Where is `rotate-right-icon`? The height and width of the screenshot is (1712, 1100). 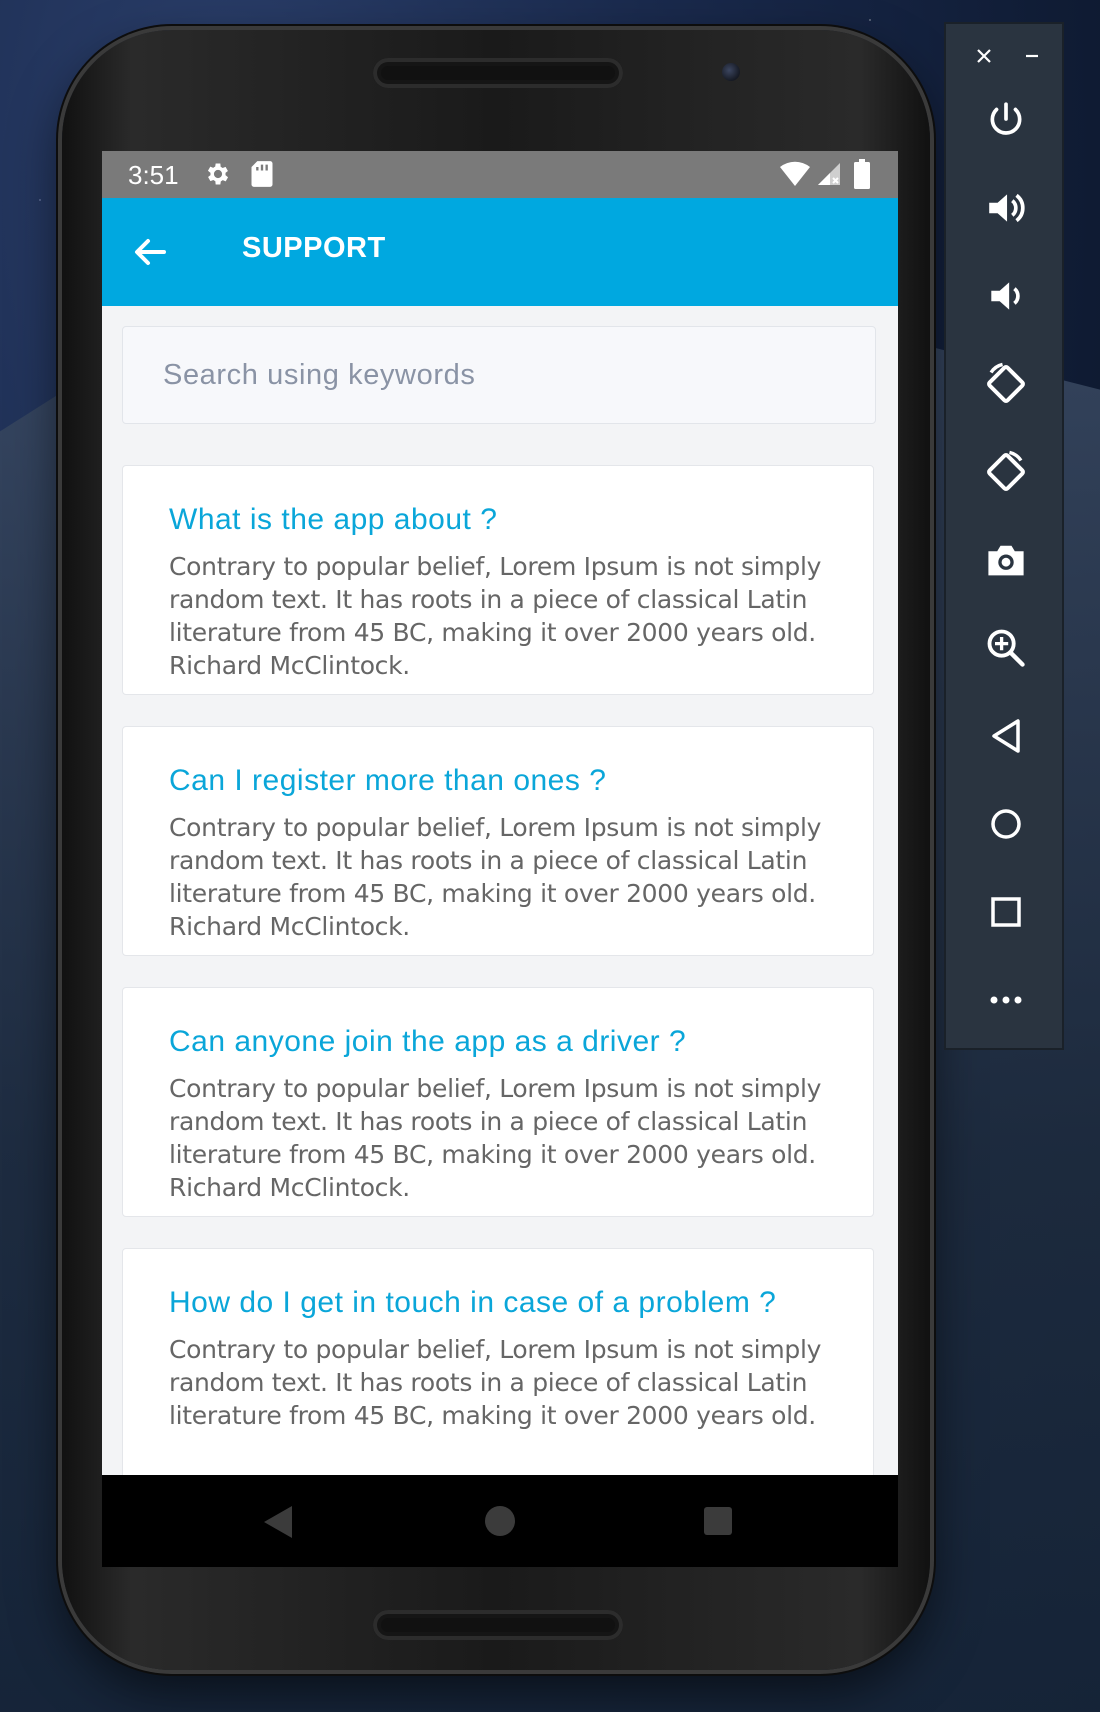
rotate-right-icon is located at coordinates (1006, 470).